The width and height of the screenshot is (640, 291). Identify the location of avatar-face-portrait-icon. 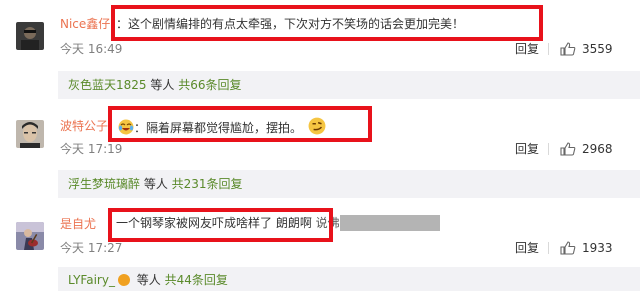
(30, 134).